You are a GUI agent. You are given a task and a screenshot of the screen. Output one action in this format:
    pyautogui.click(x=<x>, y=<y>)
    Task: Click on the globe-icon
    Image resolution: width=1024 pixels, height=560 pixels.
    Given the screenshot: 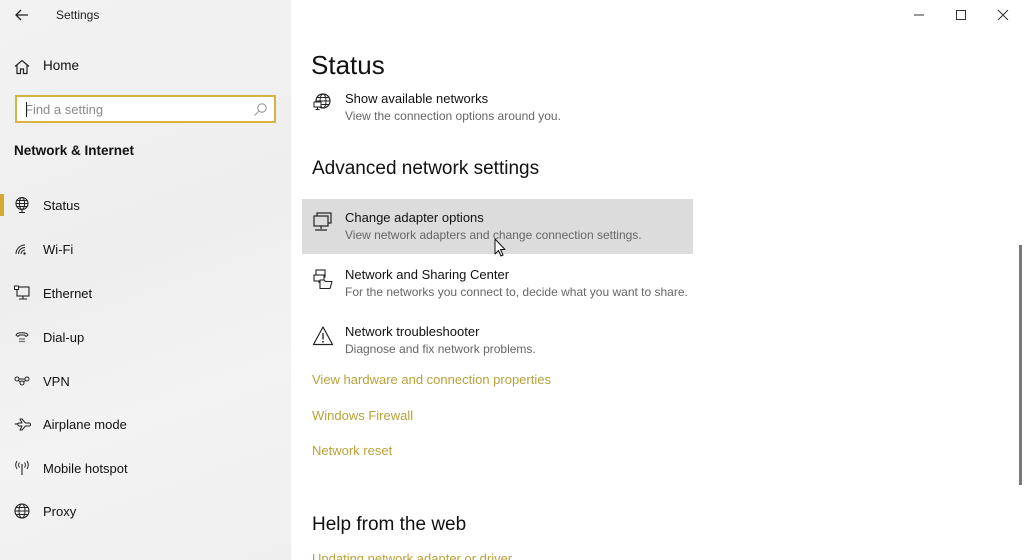 What is the action you would take?
    pyautogui.click(x=22, y=511)
    